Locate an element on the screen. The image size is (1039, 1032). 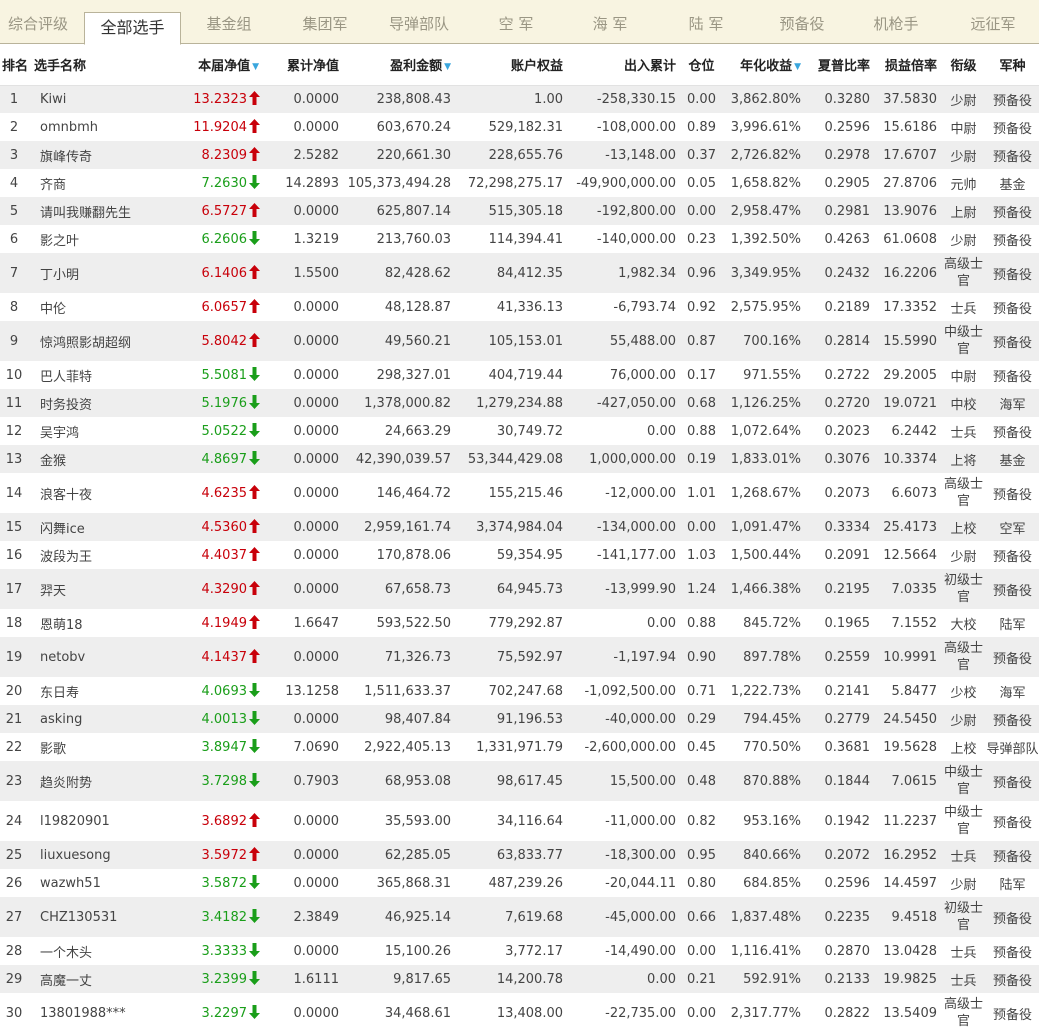
branch-cell: 海军 is located at coordinates (1012, 691).